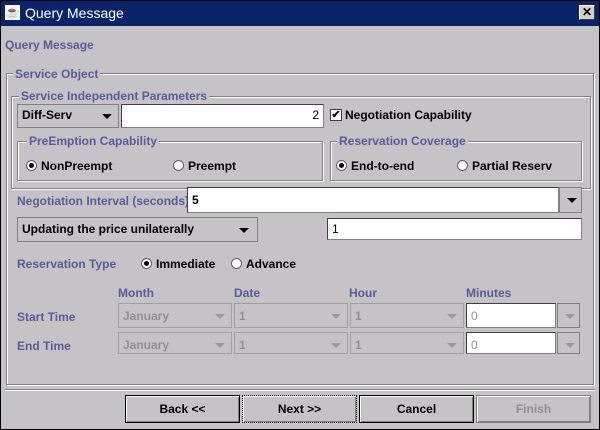 This screenshot has height=430, width=600. Describe the element at coordinates (271, 264) in the screenshot. I see `advance-label: Advance` at that location.